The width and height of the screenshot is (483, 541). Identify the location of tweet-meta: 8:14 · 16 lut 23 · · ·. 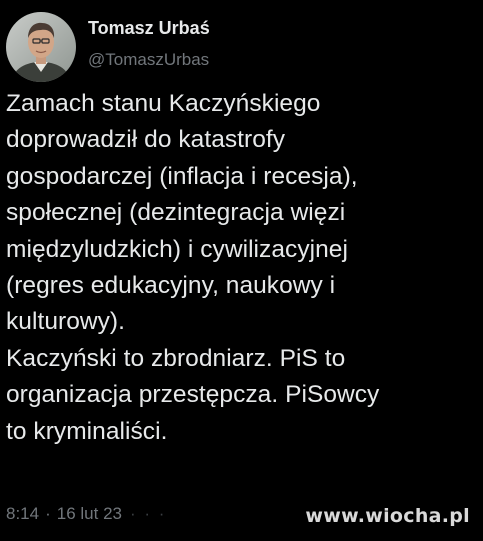
(86, 514).